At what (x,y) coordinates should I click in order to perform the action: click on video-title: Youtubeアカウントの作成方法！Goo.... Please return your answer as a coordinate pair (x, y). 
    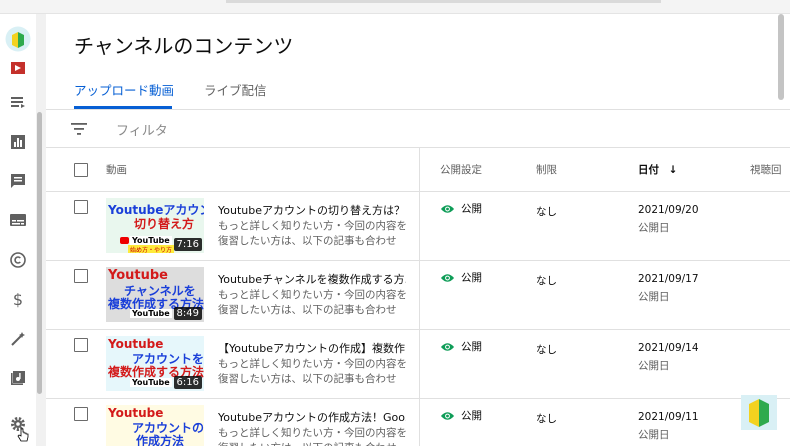
    Looking at the image, I should click on (312, 417).